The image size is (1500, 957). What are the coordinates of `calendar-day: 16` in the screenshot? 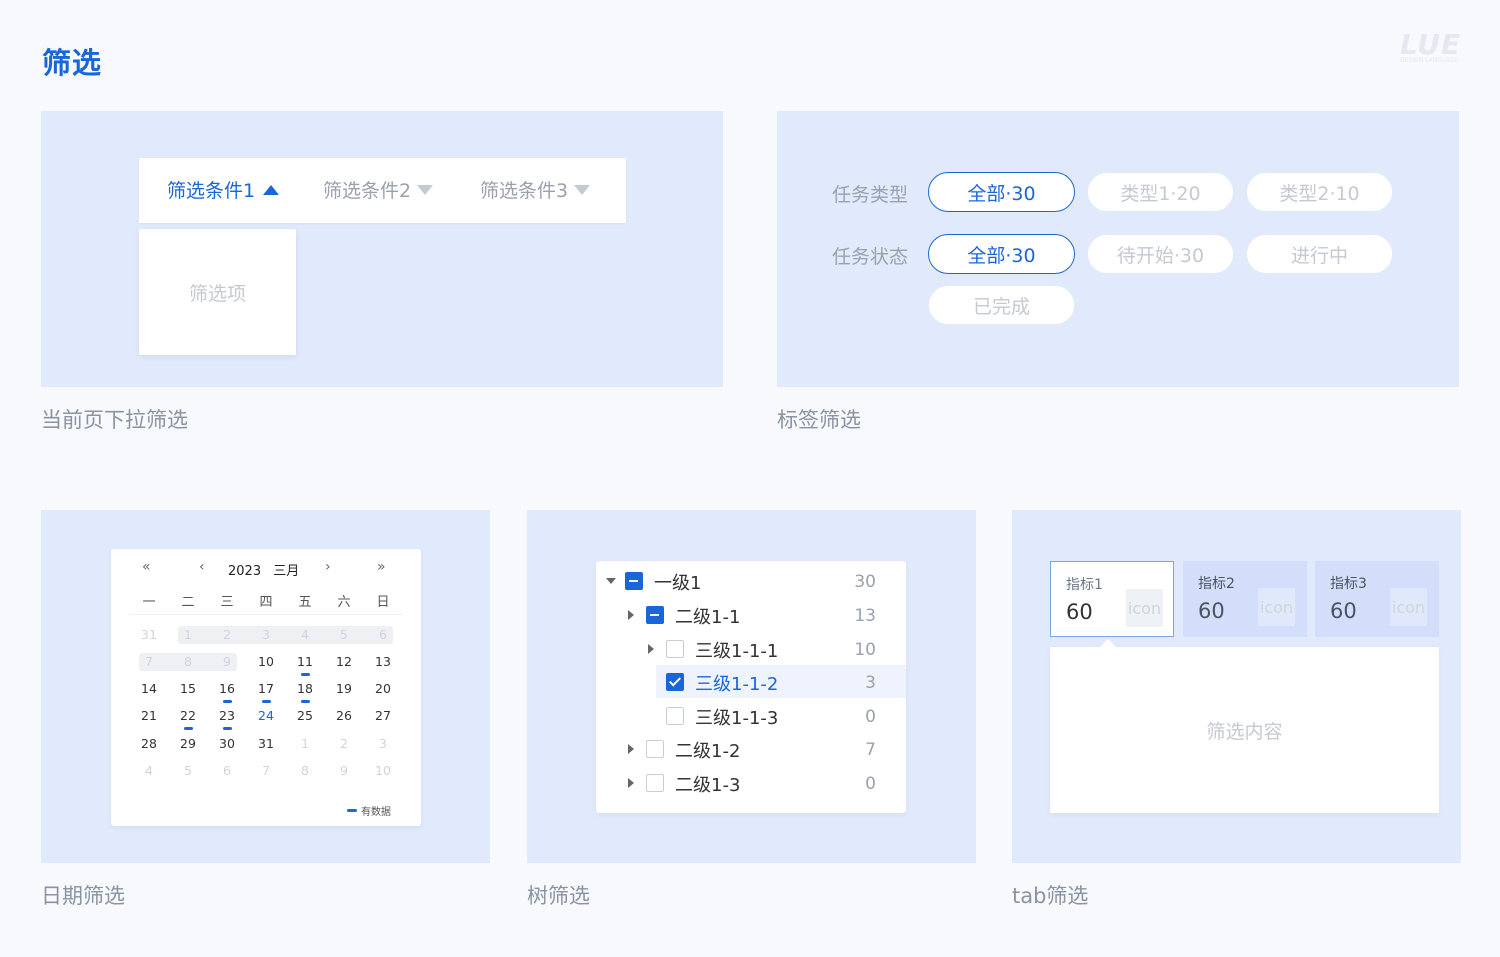 It's located at (227, 691).